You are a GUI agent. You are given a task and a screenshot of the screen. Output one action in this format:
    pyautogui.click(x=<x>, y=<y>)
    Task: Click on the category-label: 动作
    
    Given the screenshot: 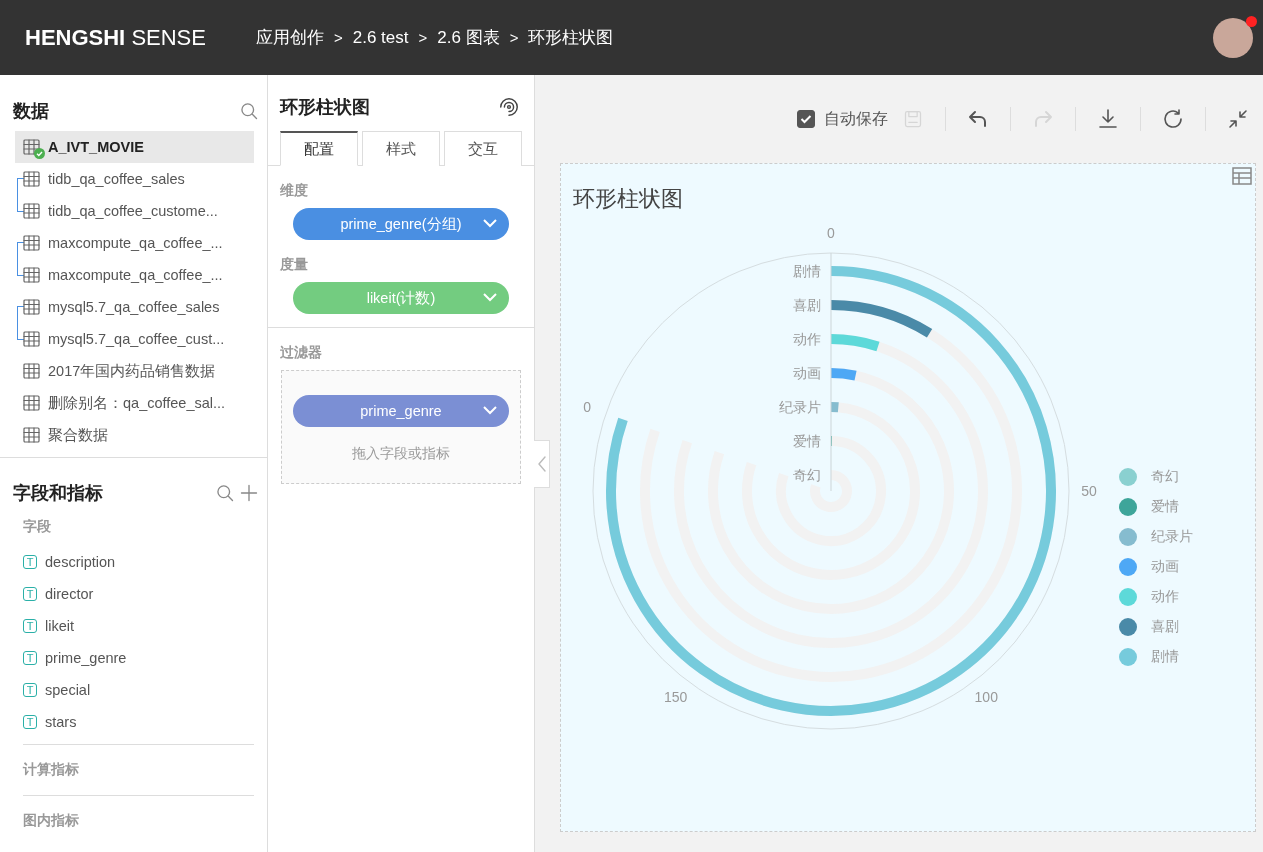 What is the action you would take?
    pyautogui.click(x=807, y=339)
    